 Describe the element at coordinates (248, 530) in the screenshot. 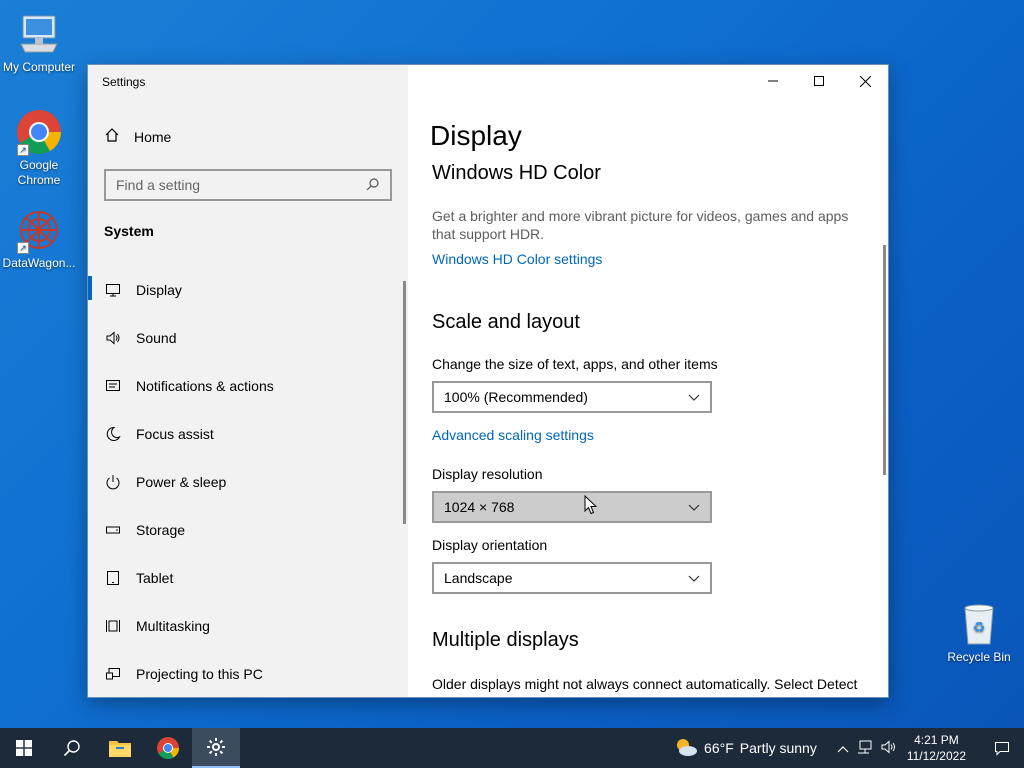

I see `sidebar-item-storage: Storage` at that location.